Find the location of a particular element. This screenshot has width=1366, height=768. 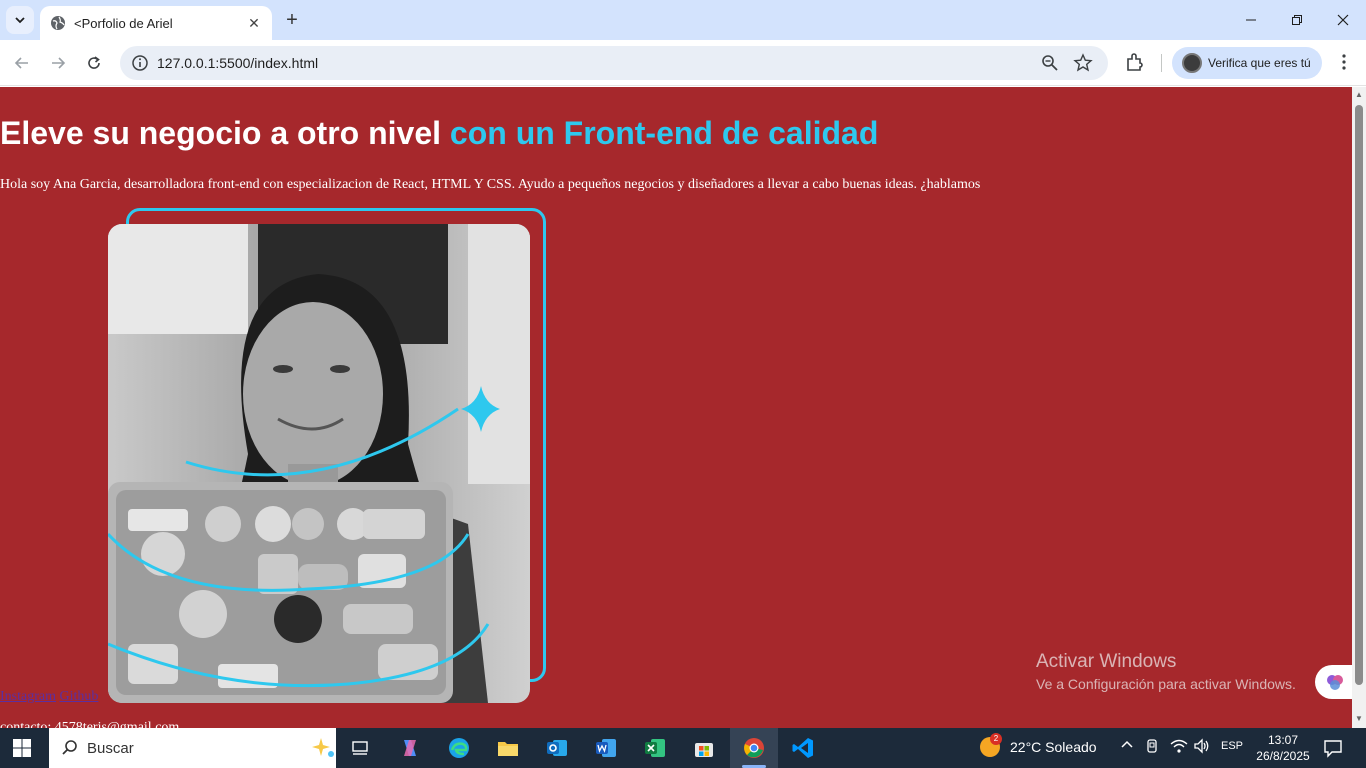

chrome-icon is located at coordinates (754, 748).